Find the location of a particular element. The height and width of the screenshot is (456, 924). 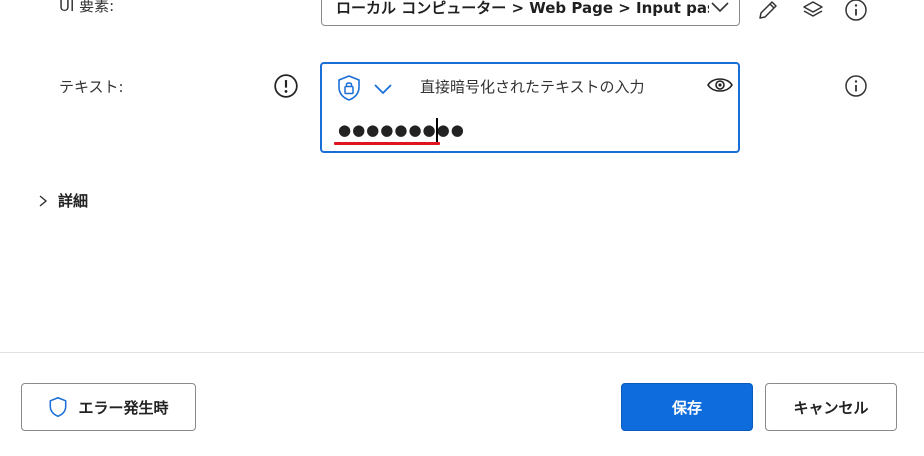

pencil-icon is located at coordinates (768, 10).